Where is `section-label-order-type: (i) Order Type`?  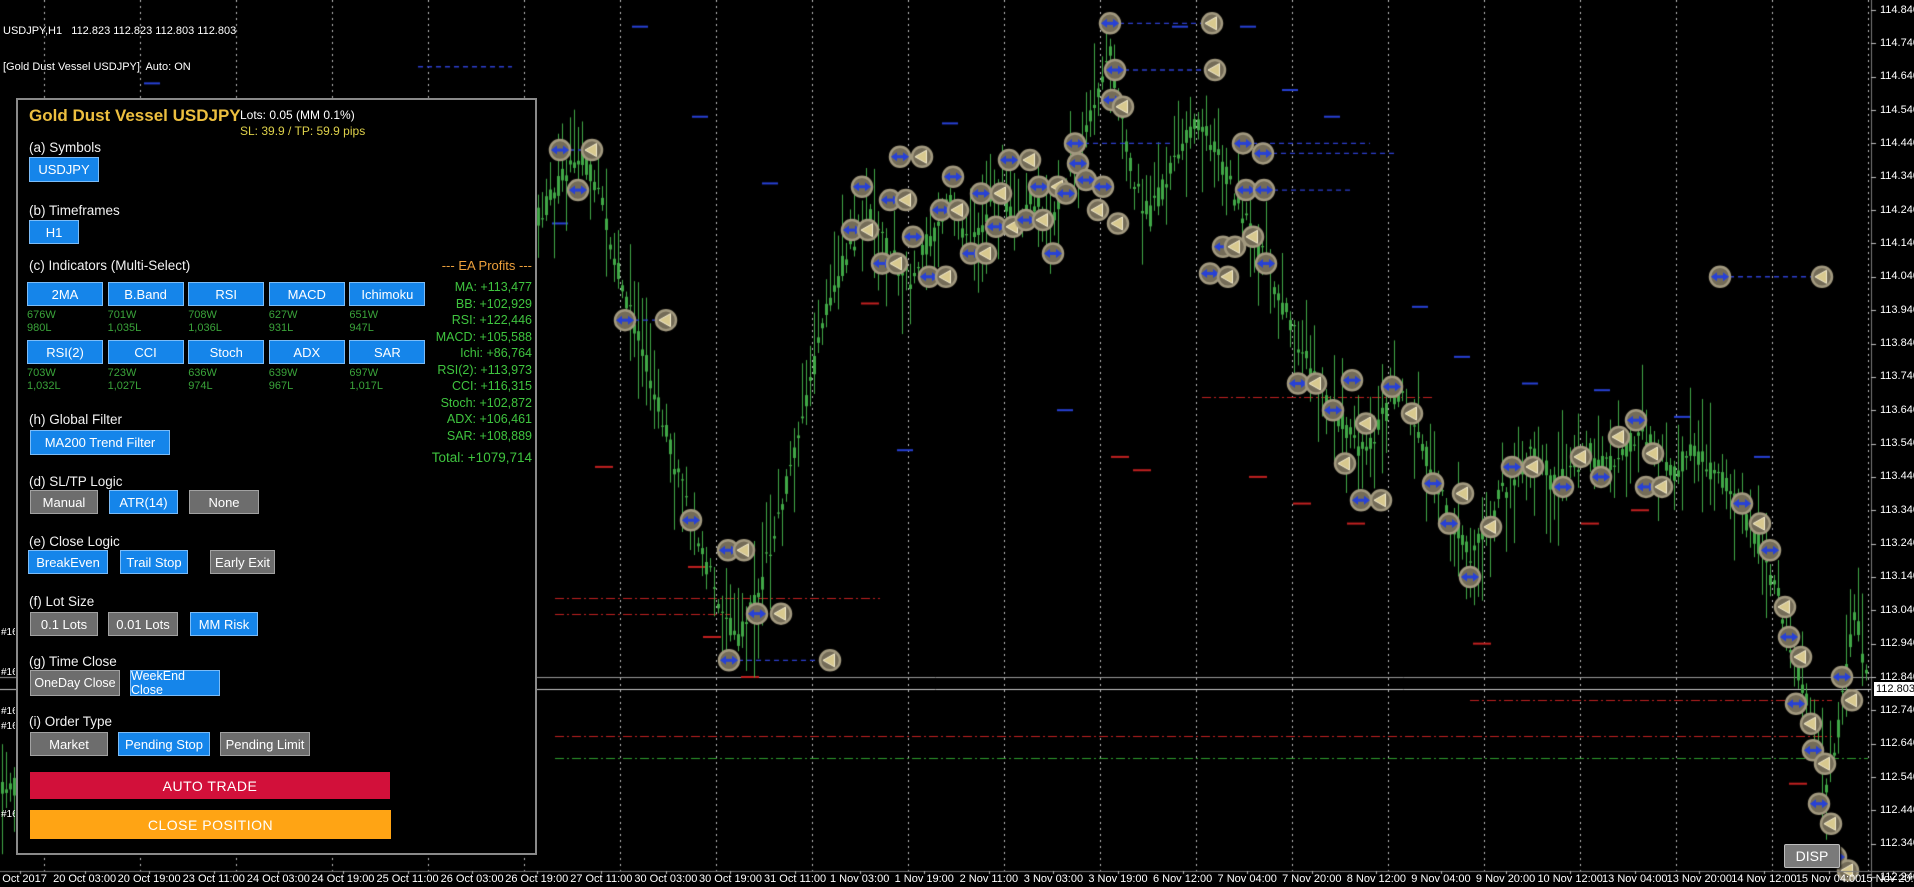 section-label-order-type: (i) Order Type is located at coordinates (71, 721).